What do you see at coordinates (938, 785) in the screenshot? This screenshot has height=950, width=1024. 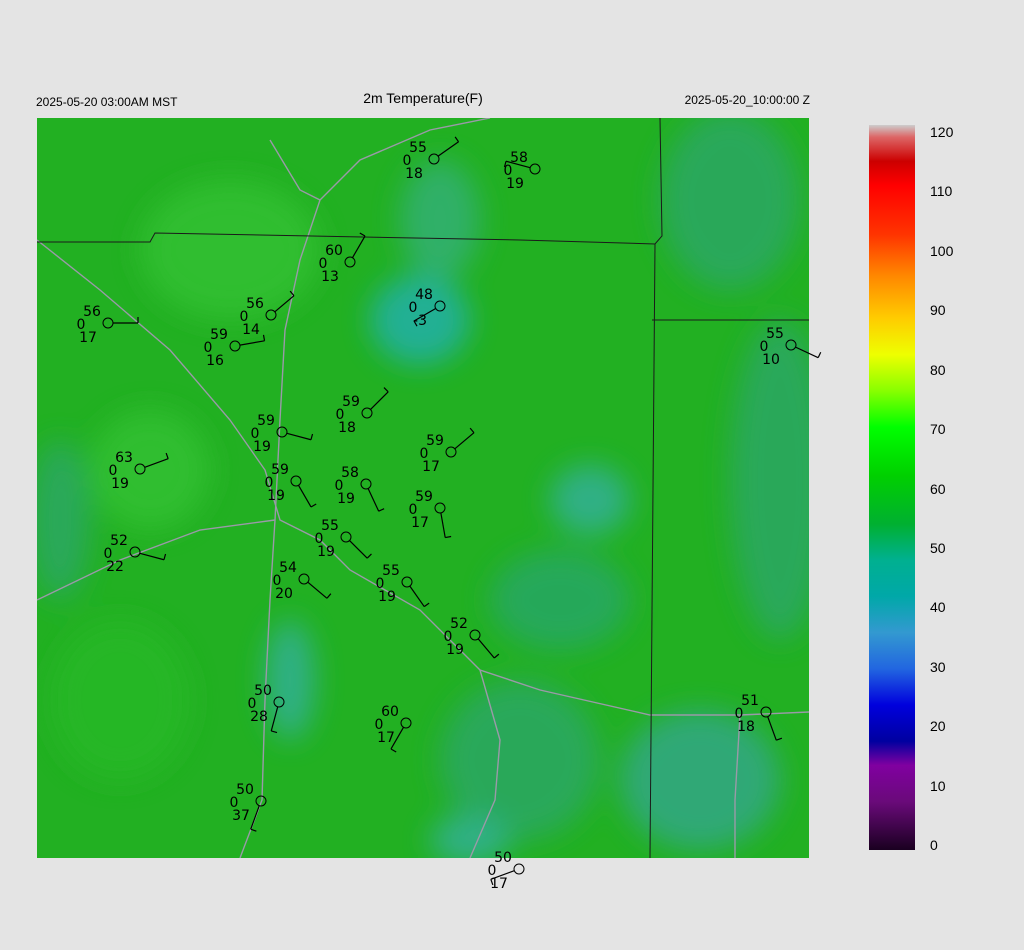 I see `colorbar-tick-label: 10` at bounding box center [938, 785].